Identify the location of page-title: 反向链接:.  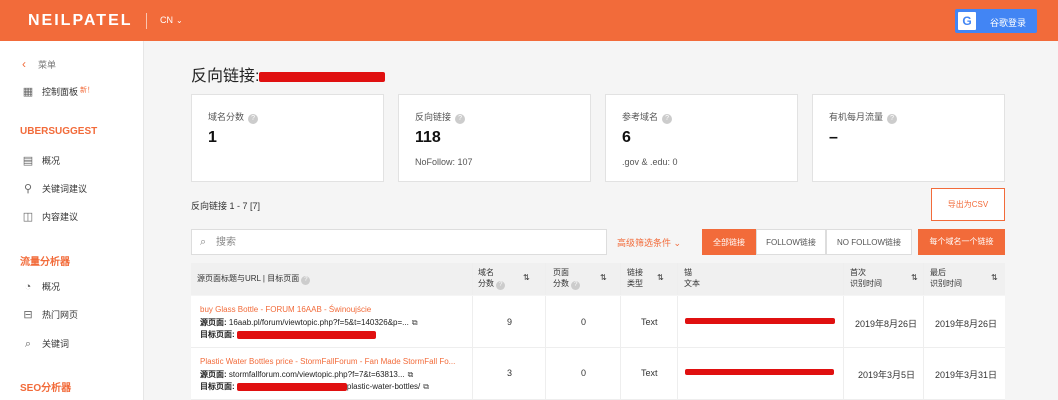
(288, 74).